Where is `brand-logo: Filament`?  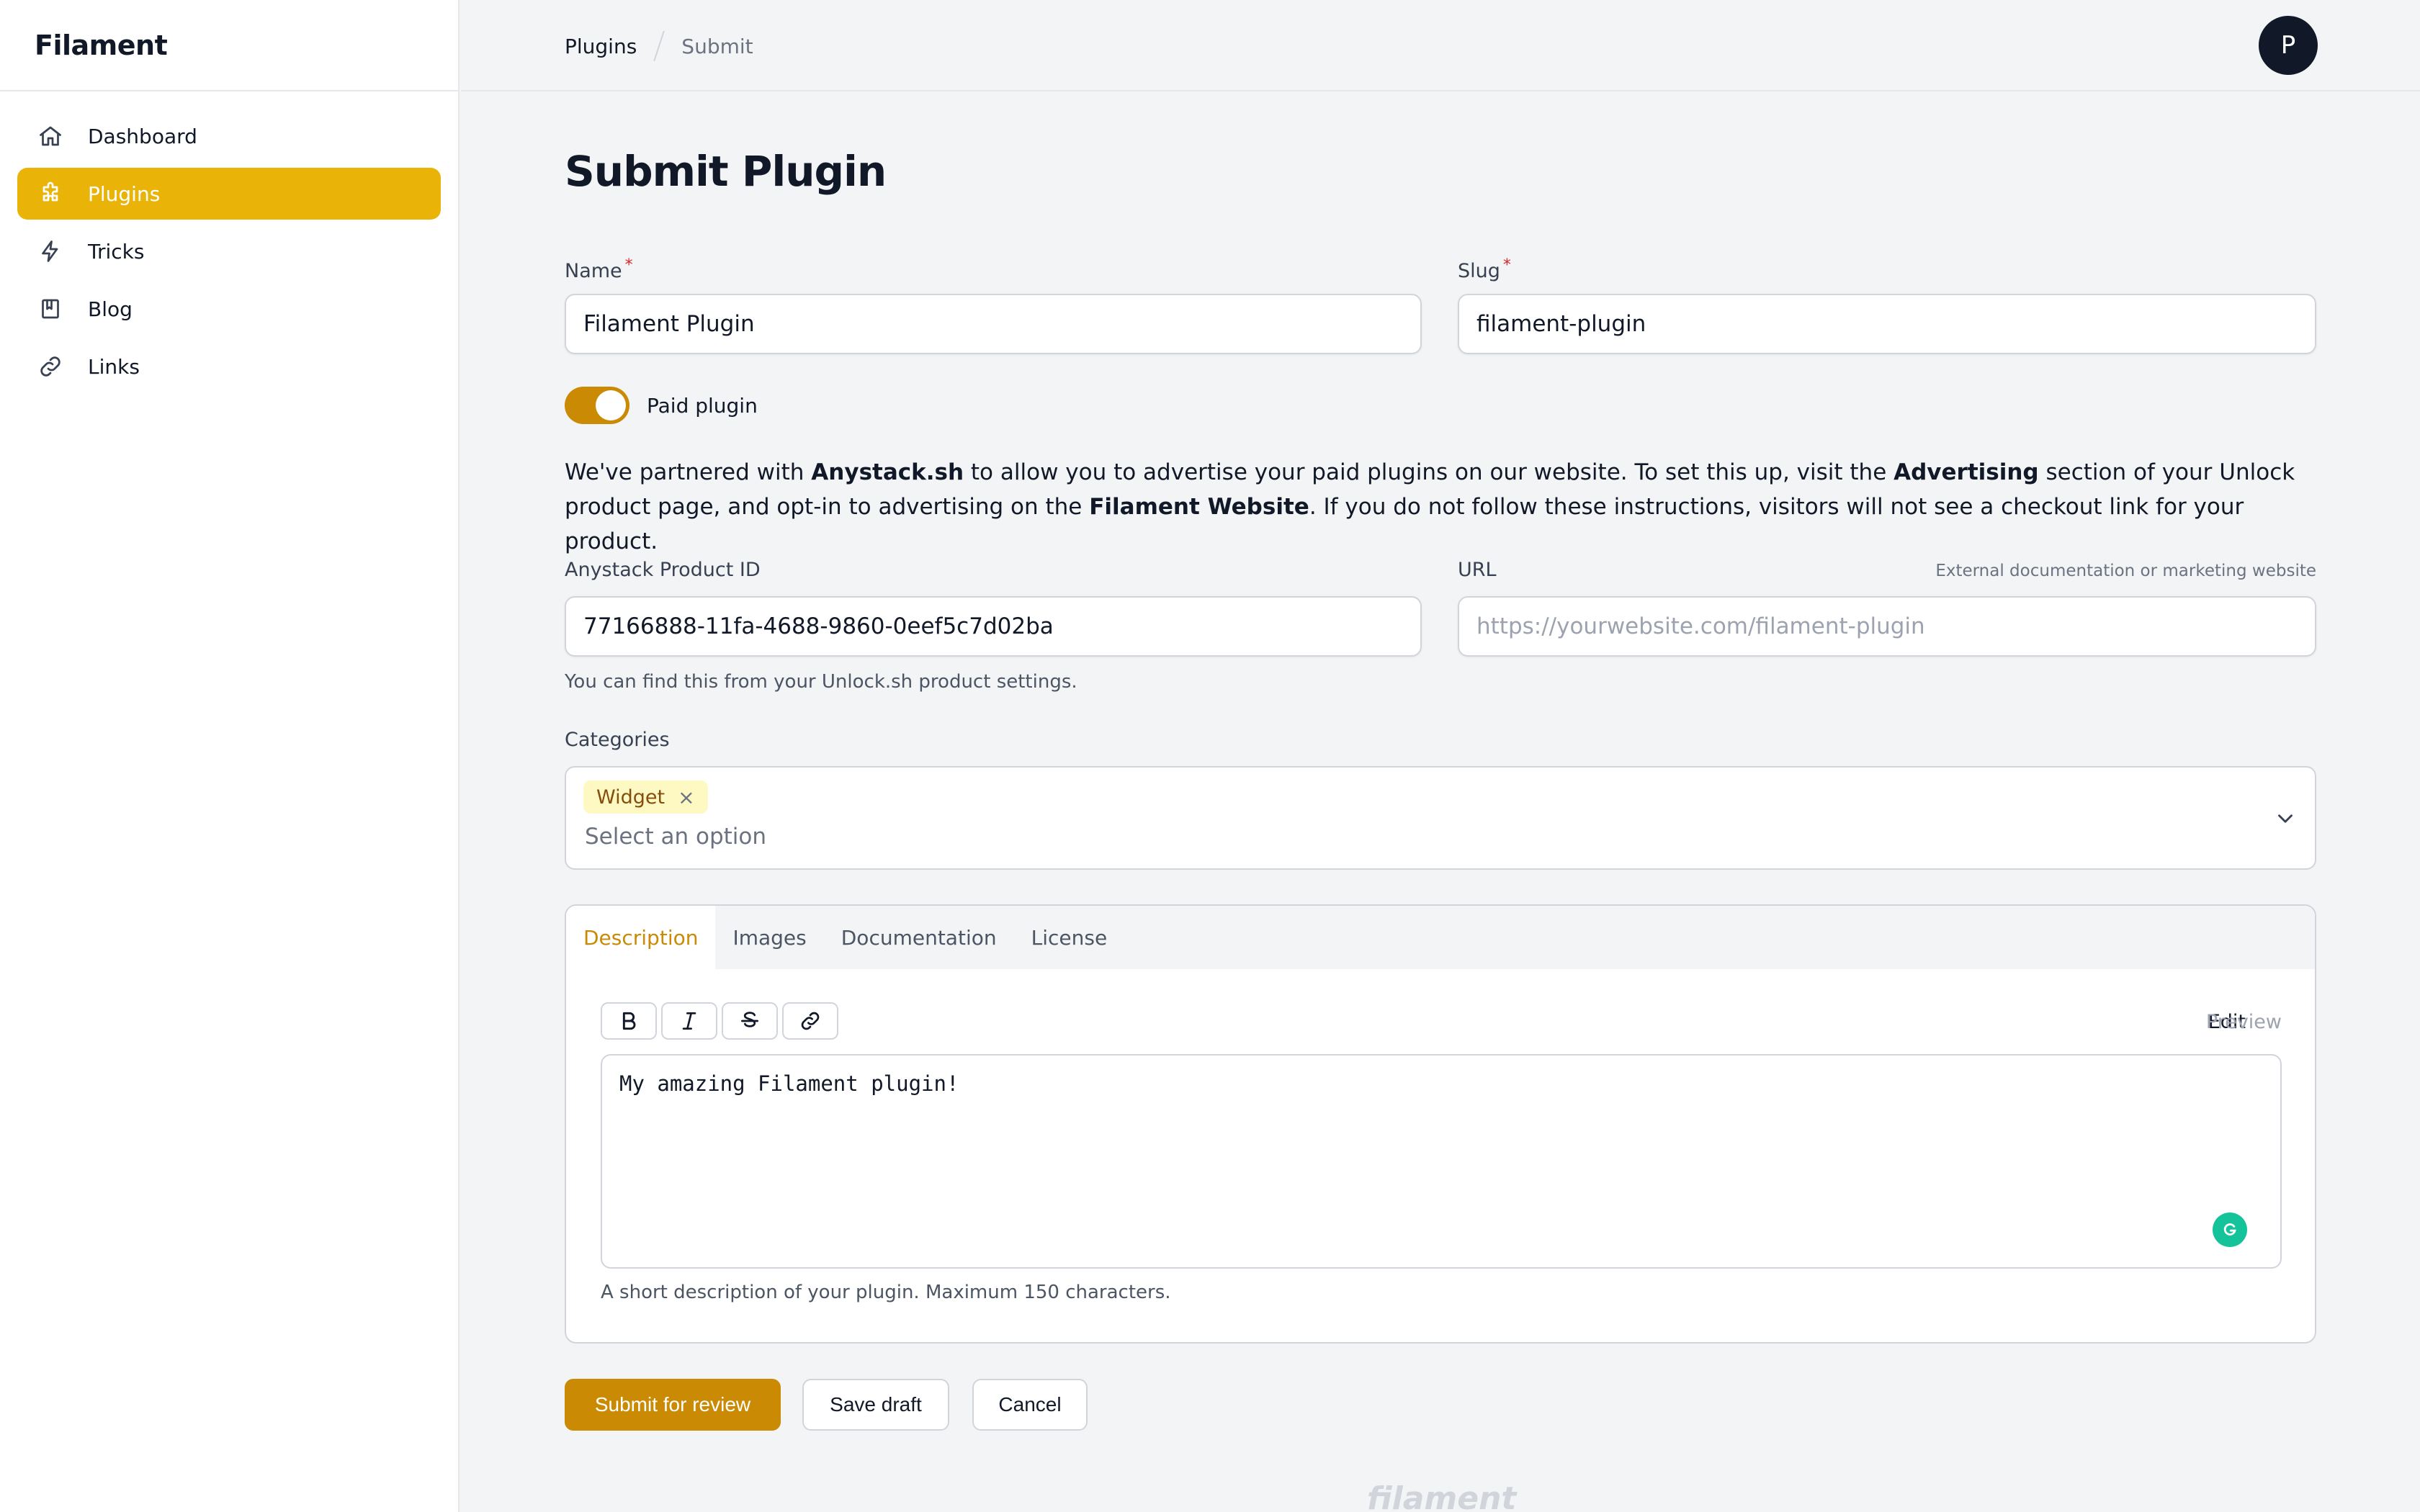
brand-logo: Filament is located at coordinates (229, 45).